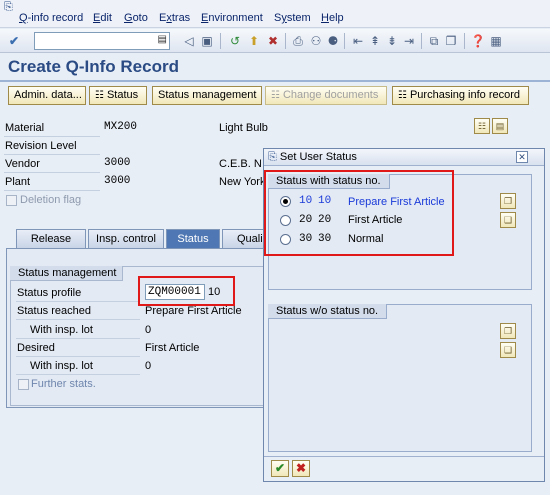 The image size is (550, 495). Describe the element at coordinates (102, 18) in the screenshot. I see `menu-edit: Edit` at that location.